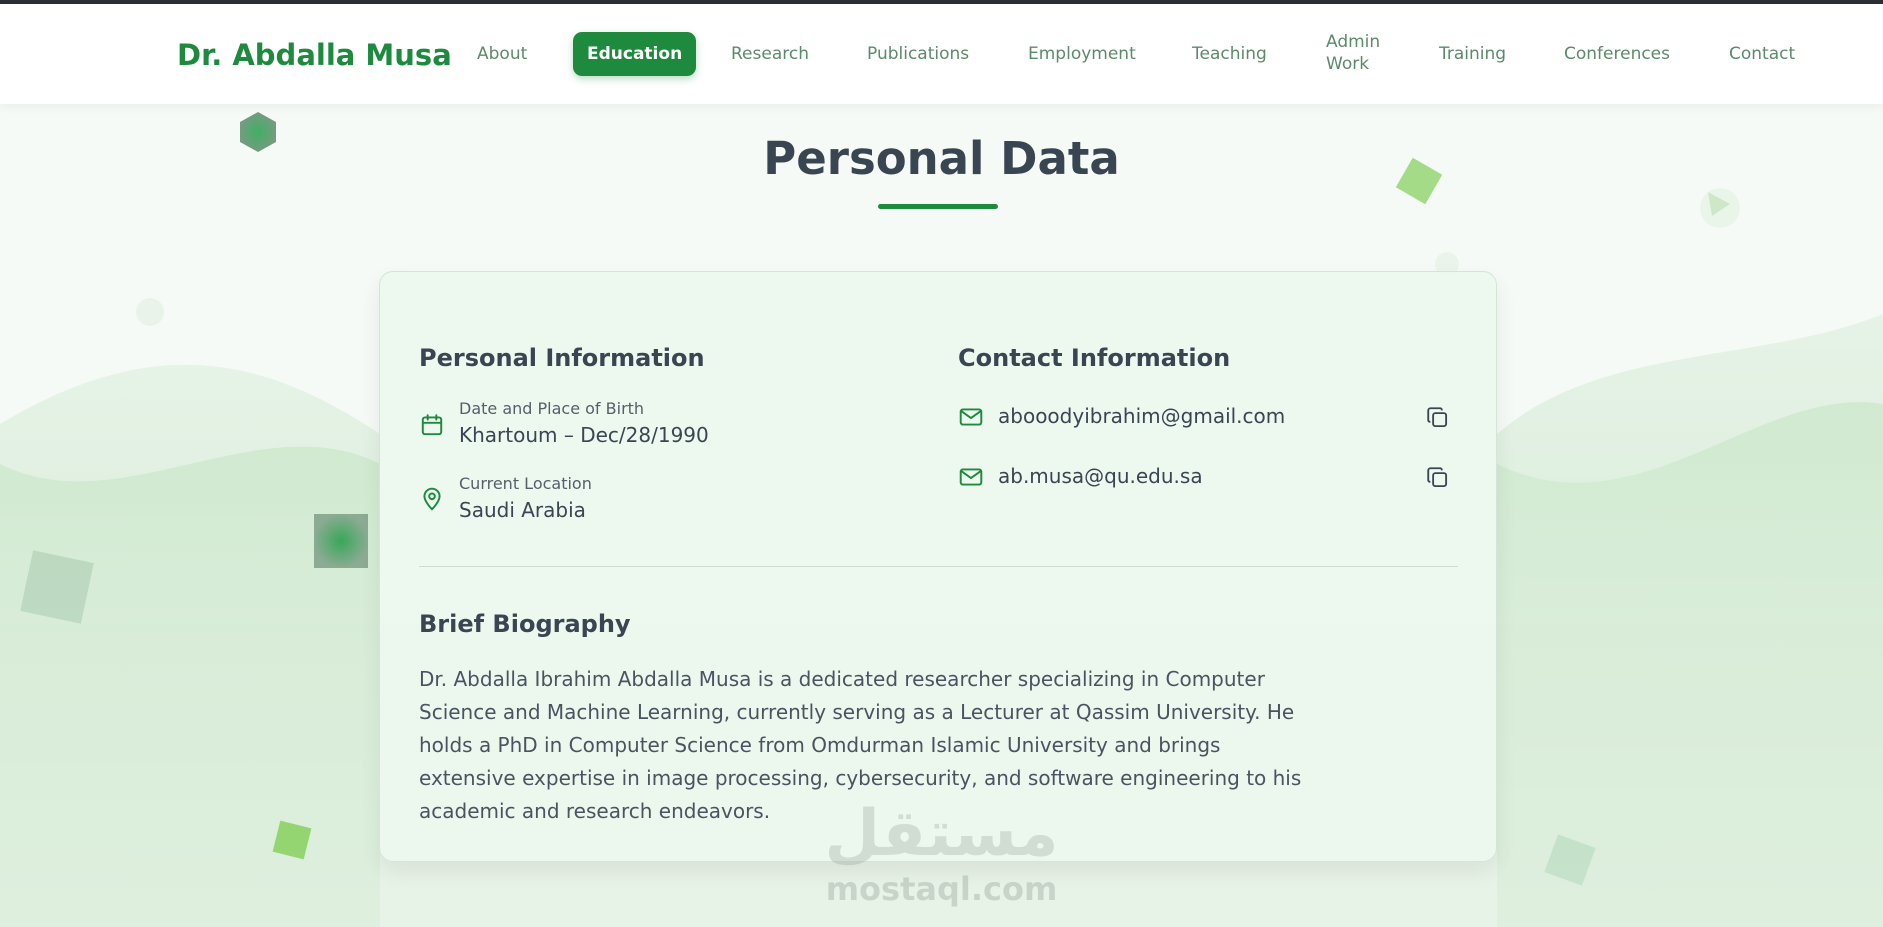  Describe the element at coordinates (1472, 54) in the screenshot. I see `nav-training: Training` at that location.